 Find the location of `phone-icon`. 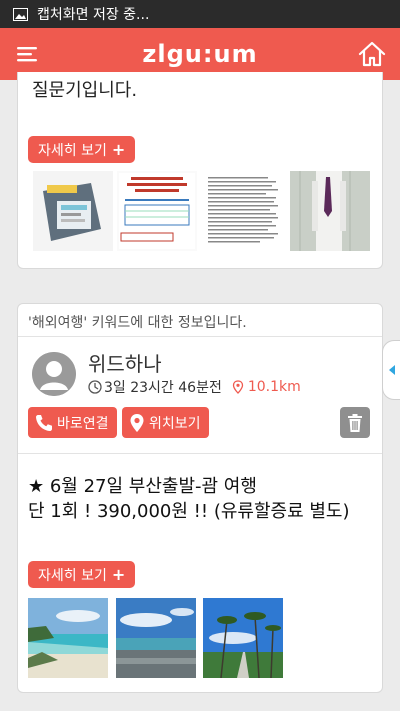

phone-icon is located at coordinates (44, 422).